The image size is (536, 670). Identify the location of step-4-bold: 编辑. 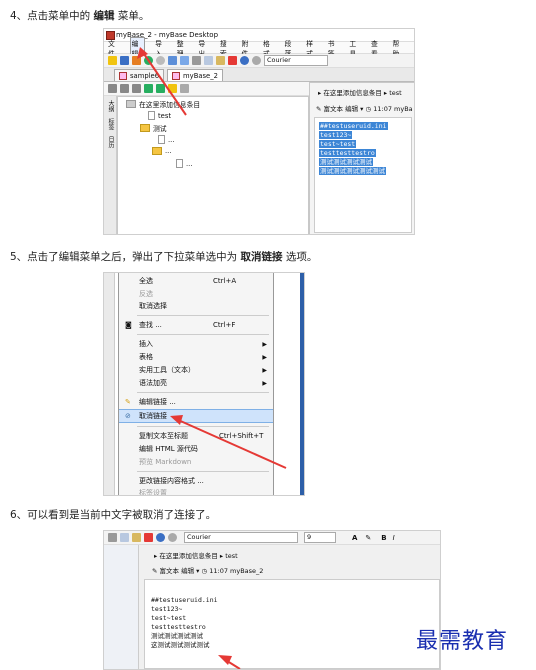
(104, 16).